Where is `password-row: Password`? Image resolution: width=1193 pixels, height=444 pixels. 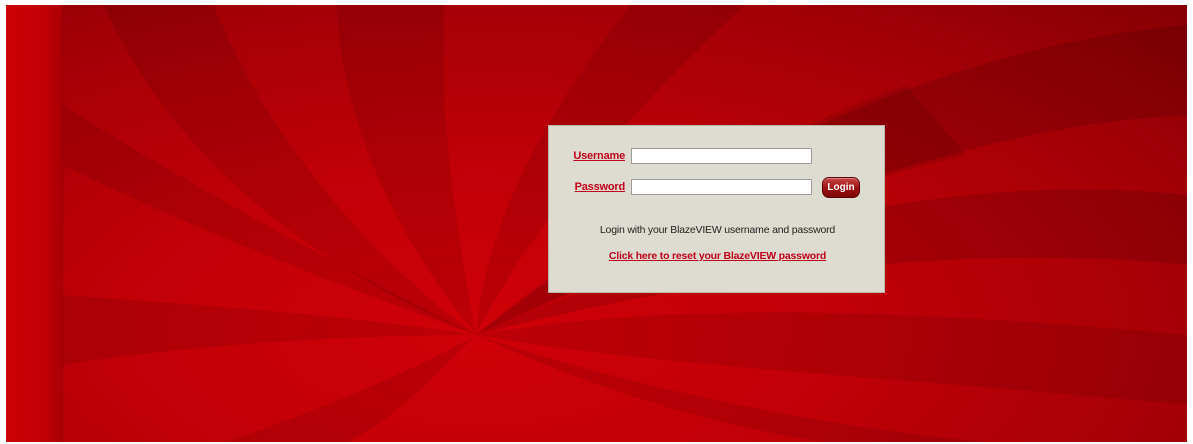
password-row: Password is located at coordinates (690, 187).